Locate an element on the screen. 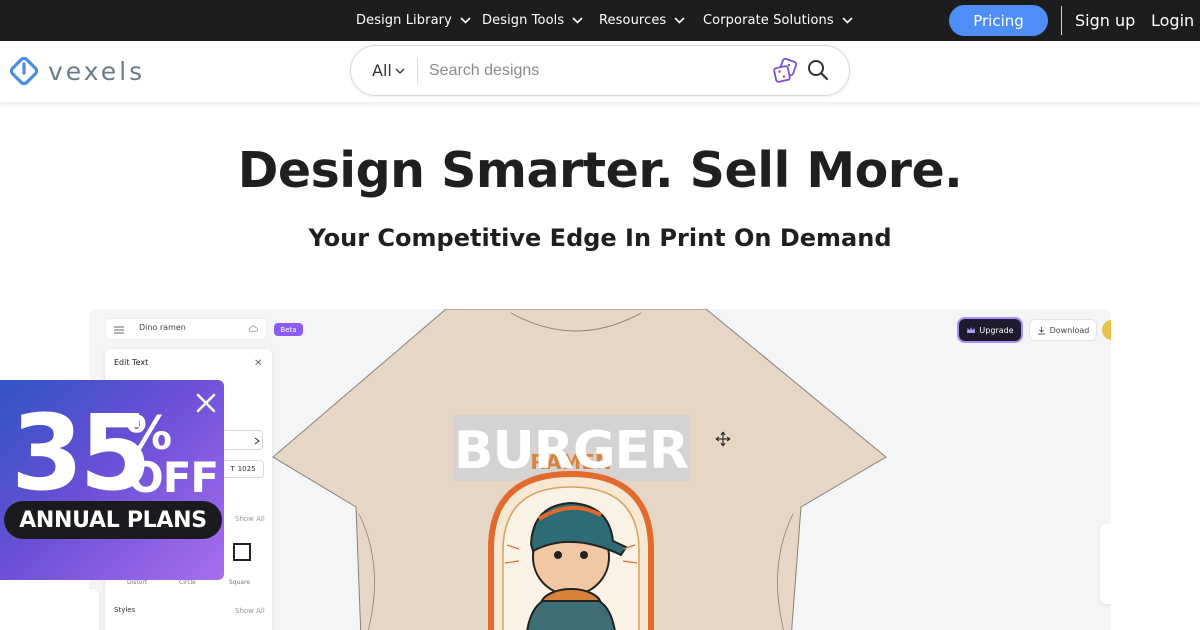 This screenshot has width=1200, height=630. font-size-field: T 1025 is located at coordinates (243, 469).